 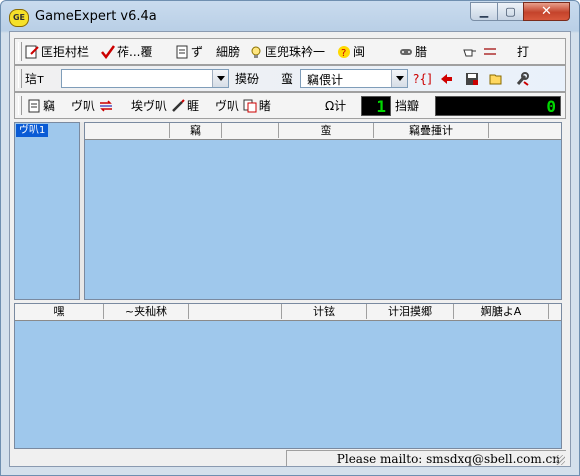 What do you see at coordinates (49, 106) in the screenshot?
I see `toolbar3-item-1-label: 竊` at bounding box center [49, 106].